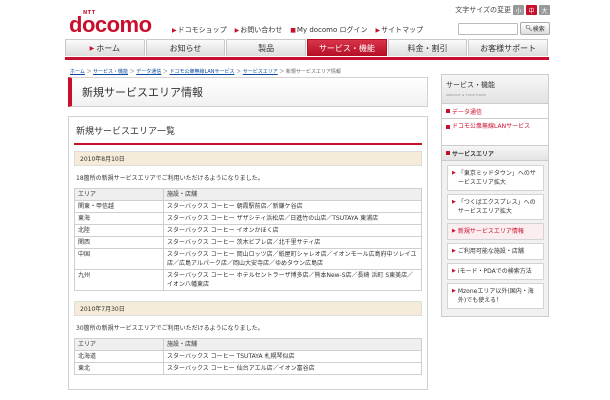 This screenshot has height=400, width=610. What do you see at coordinates (488, 28) in the screenshot?
I see `search-input` at bounding box center [488, 28].